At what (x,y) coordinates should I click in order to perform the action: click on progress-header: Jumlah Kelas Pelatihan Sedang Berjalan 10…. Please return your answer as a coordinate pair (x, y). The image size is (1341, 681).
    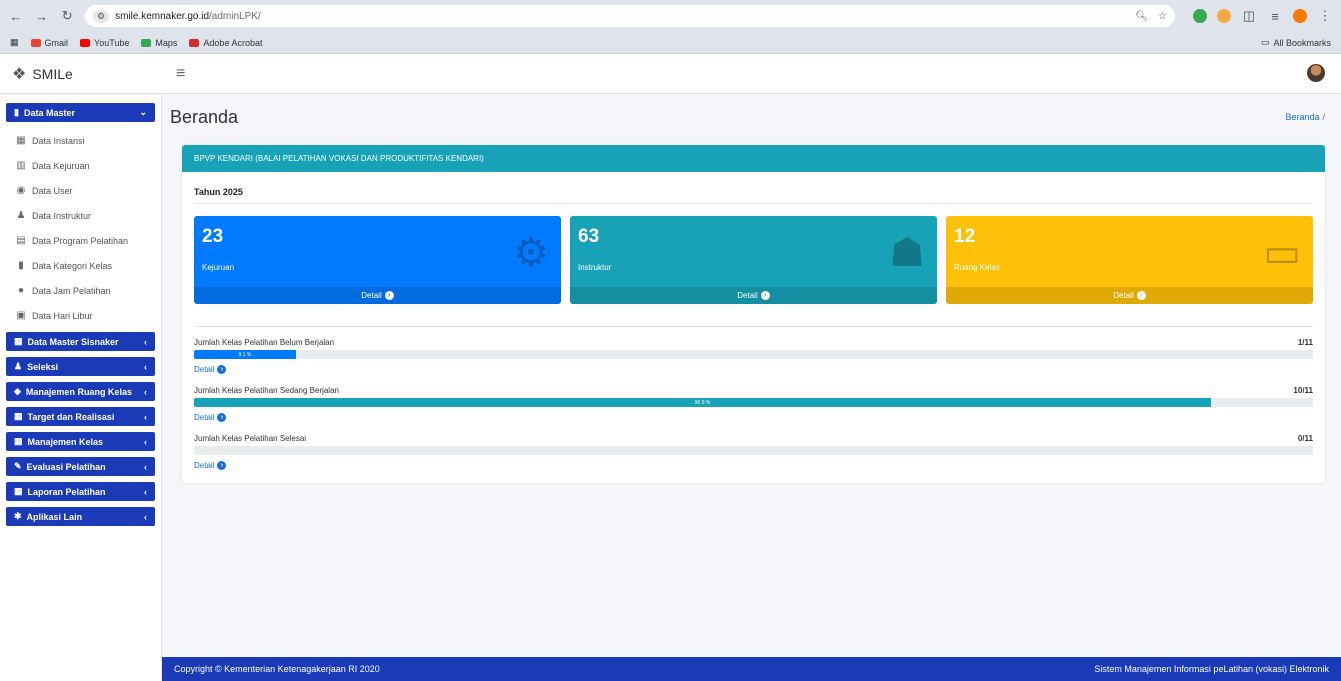
    Looking at the image, I should click on (753, 390).